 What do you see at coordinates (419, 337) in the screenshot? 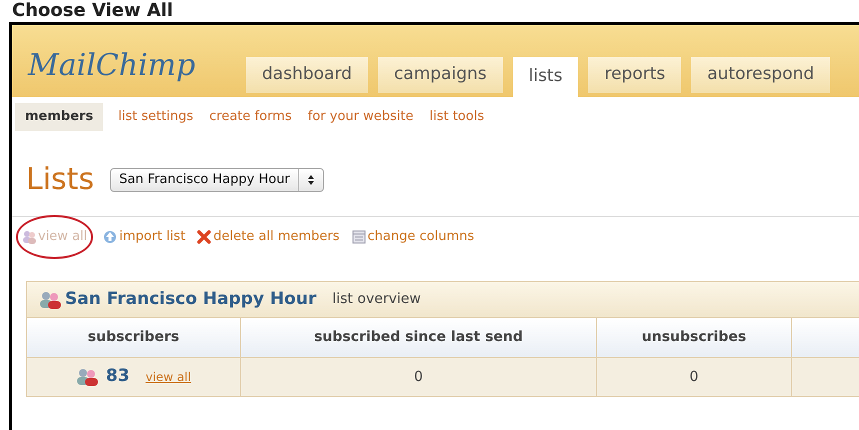
I see `column-header: subscribed since last send` at bounding box center [419, 337].